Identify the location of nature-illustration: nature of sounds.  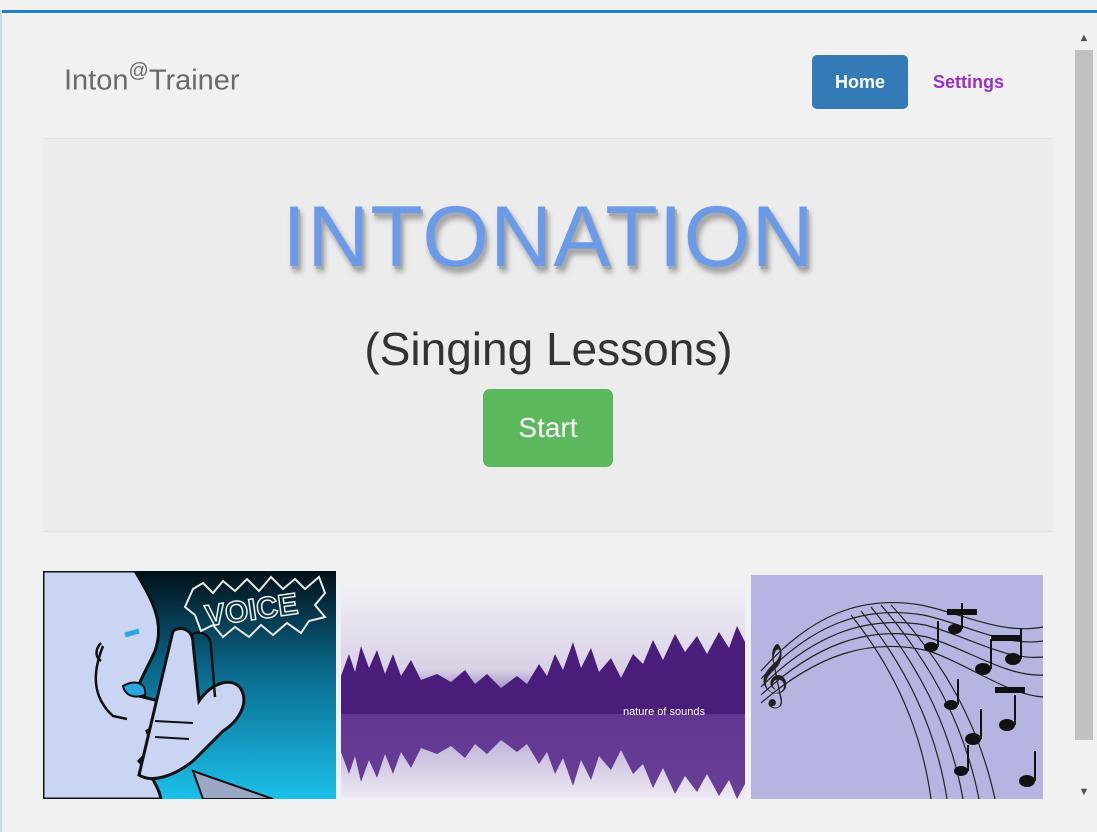
(543, 691).